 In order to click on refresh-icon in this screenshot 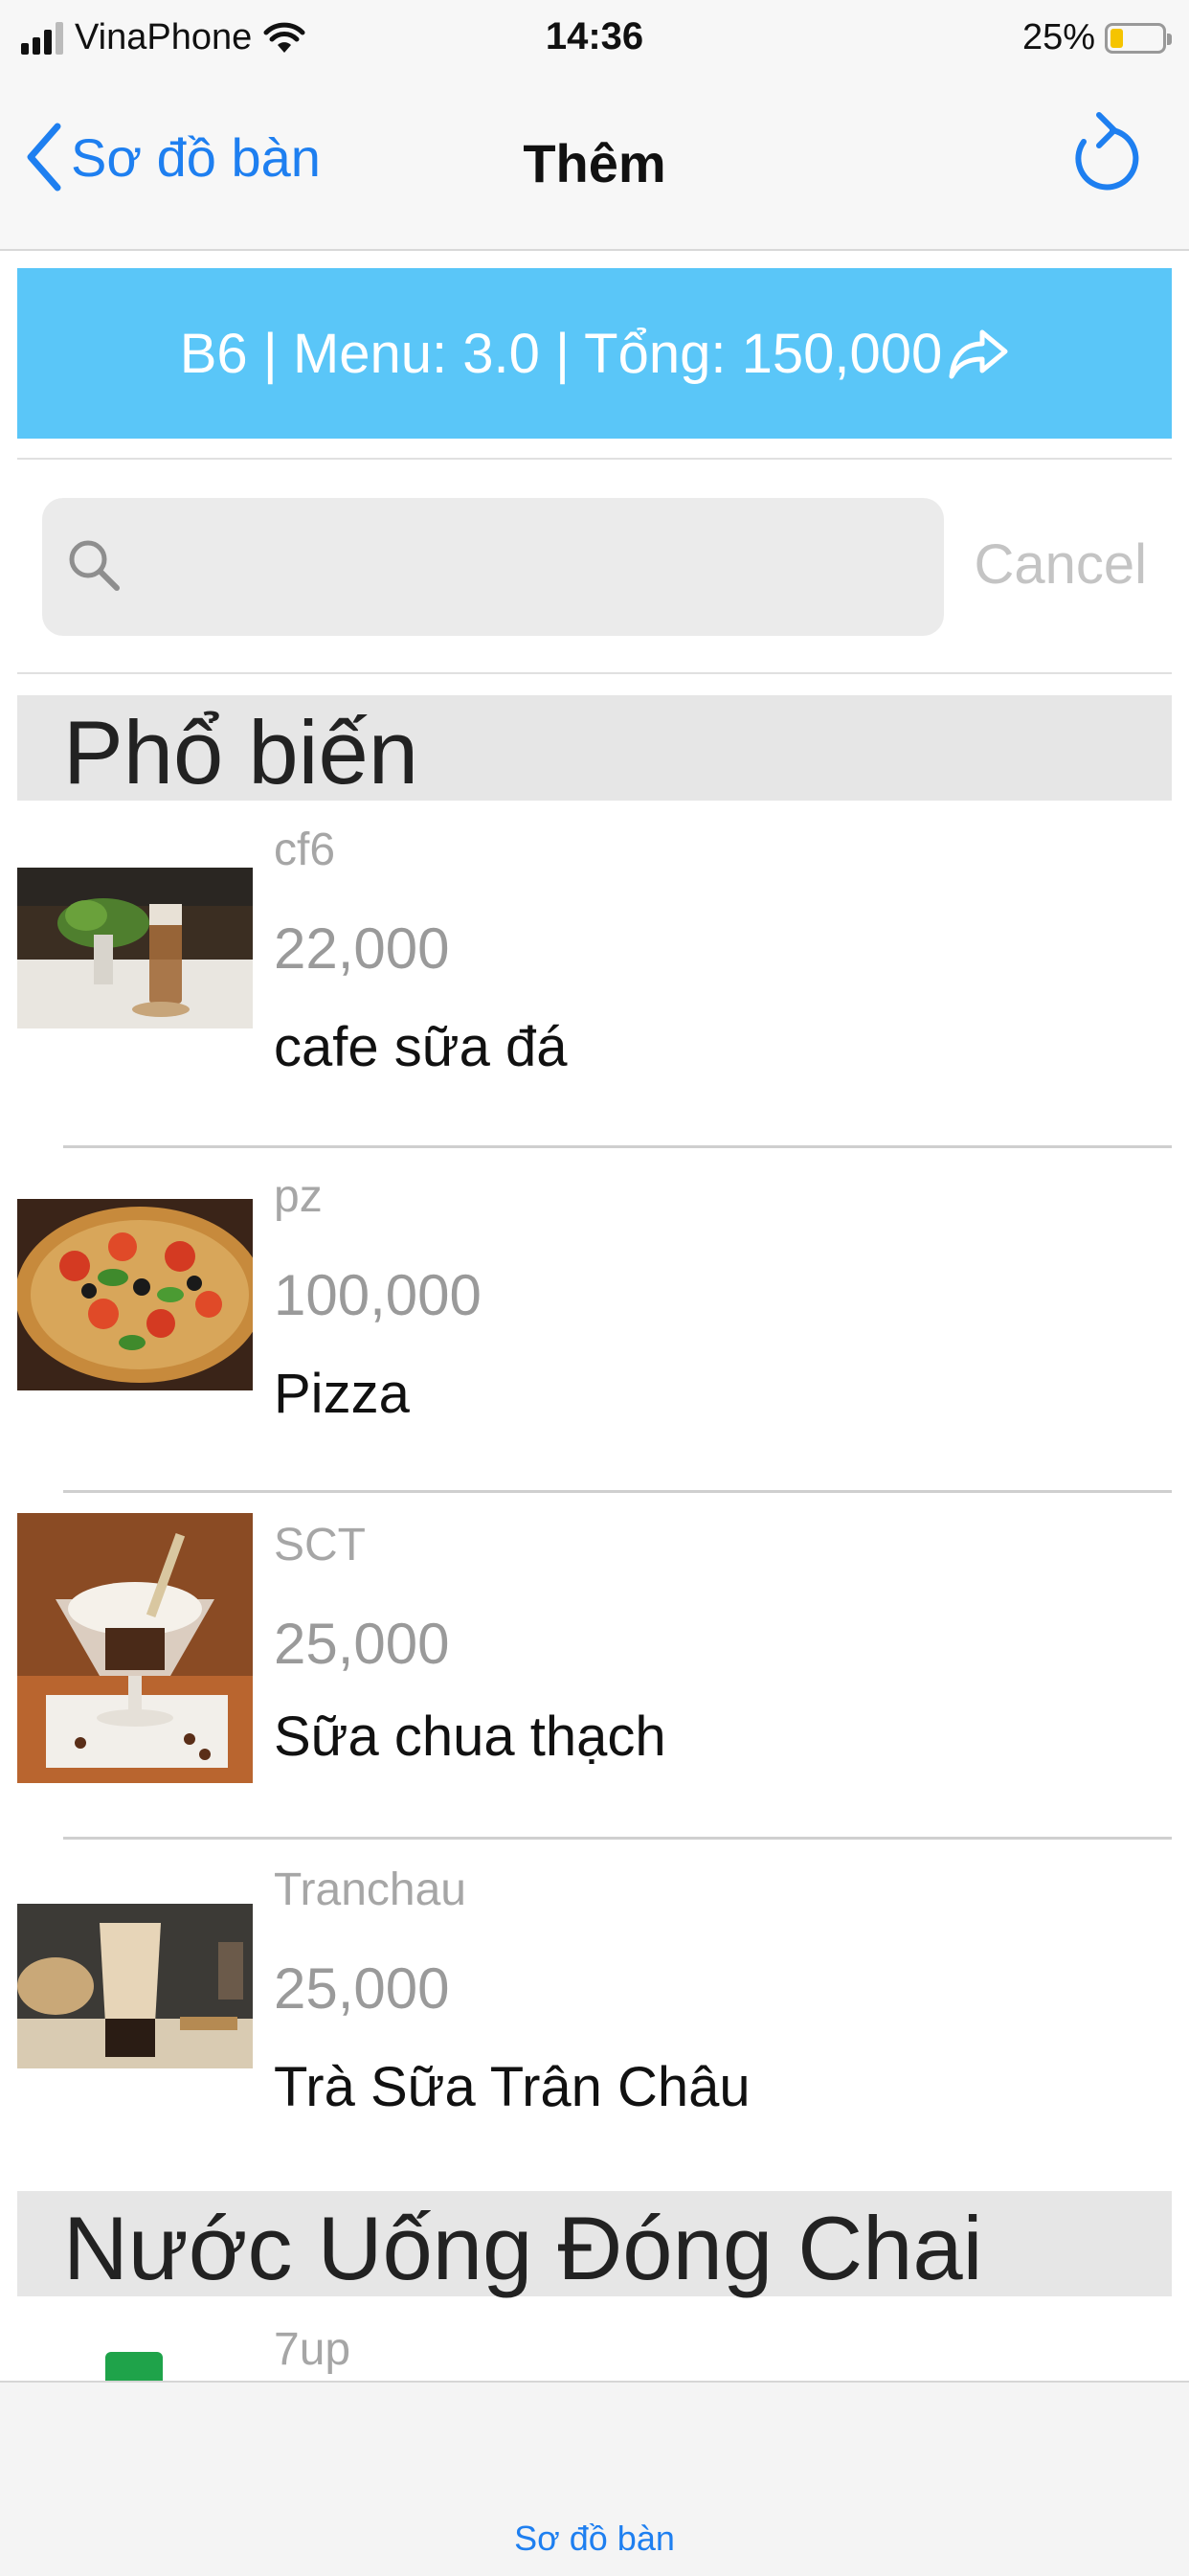, I will do `click(1107, 151)`.